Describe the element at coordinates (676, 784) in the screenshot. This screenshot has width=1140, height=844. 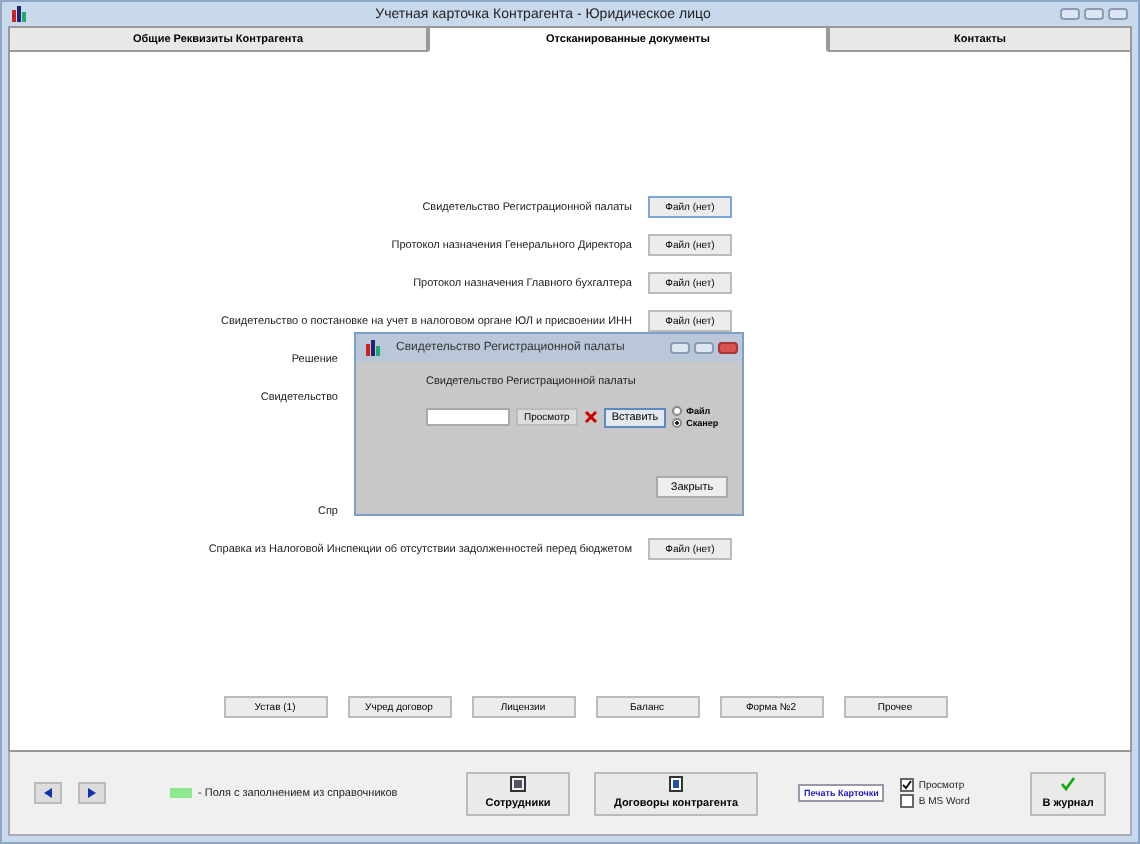
I see `document-icon` at that location.